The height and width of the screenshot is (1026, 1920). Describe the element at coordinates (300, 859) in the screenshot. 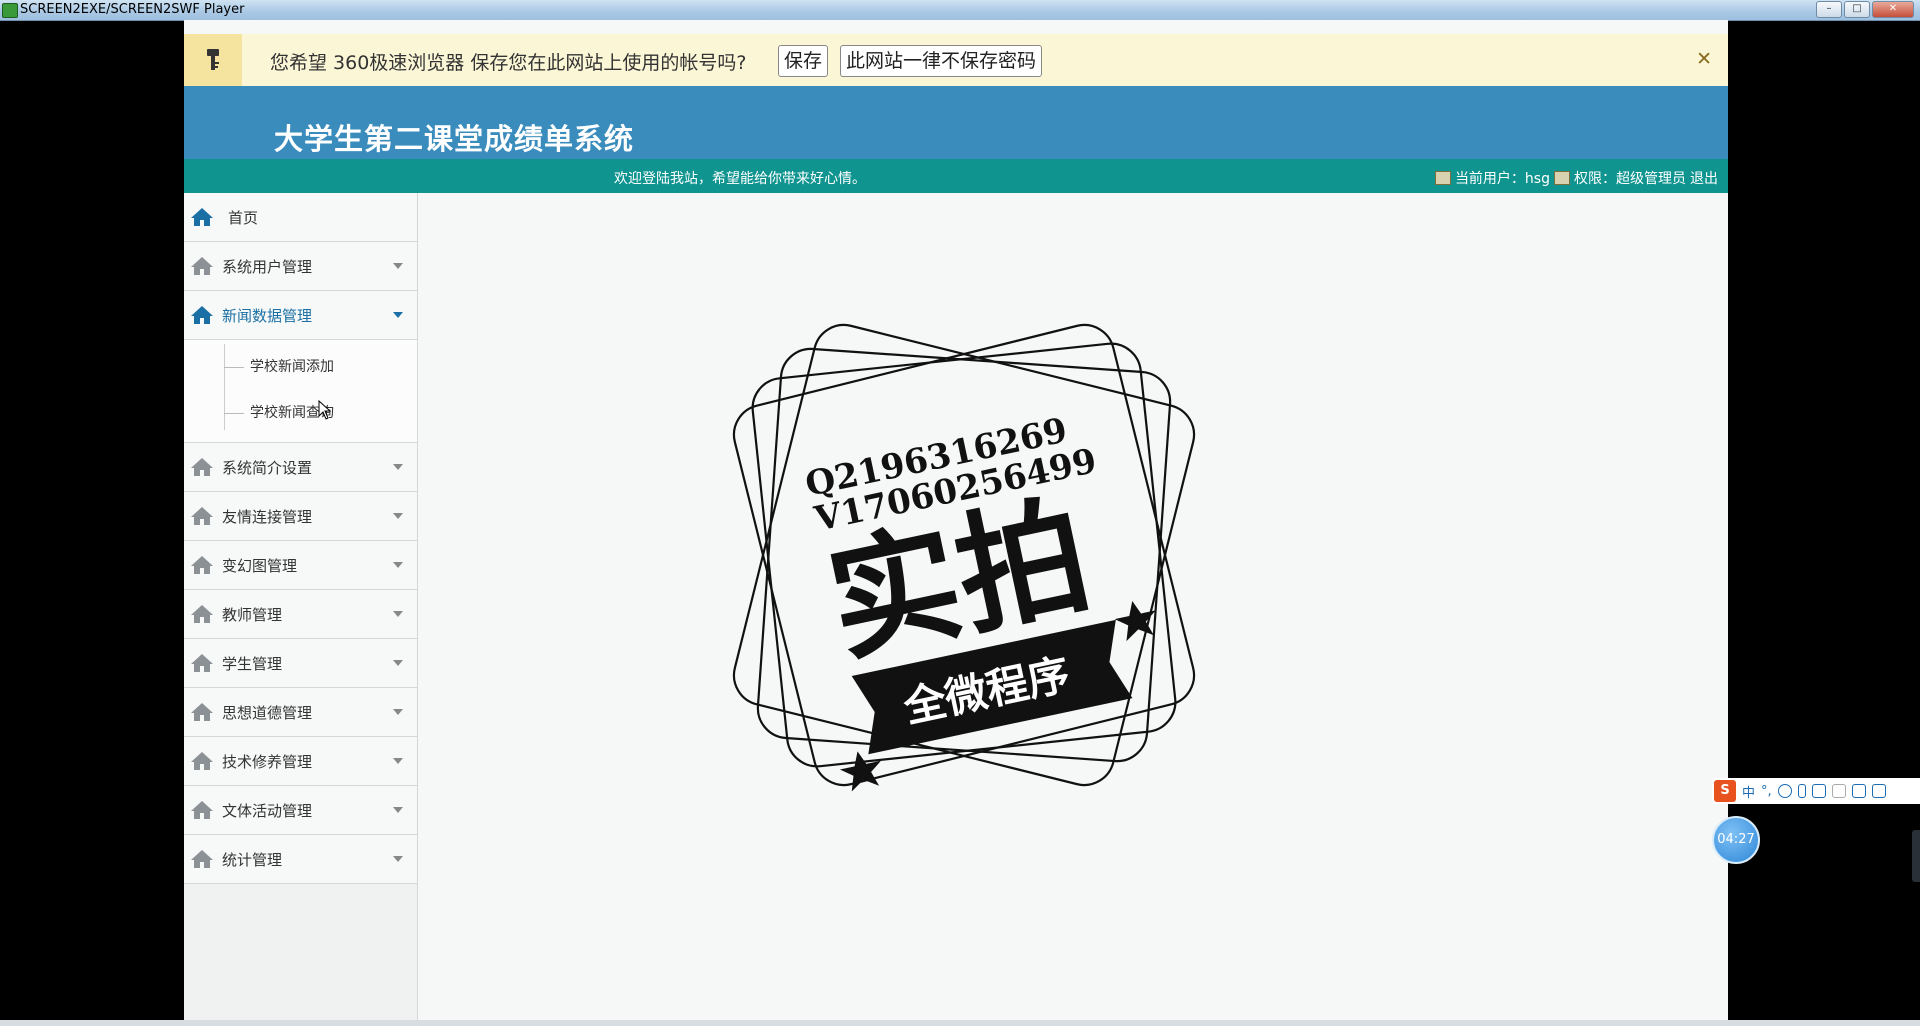

I see `sidebar-item-statistics: 统计管理` at that location.